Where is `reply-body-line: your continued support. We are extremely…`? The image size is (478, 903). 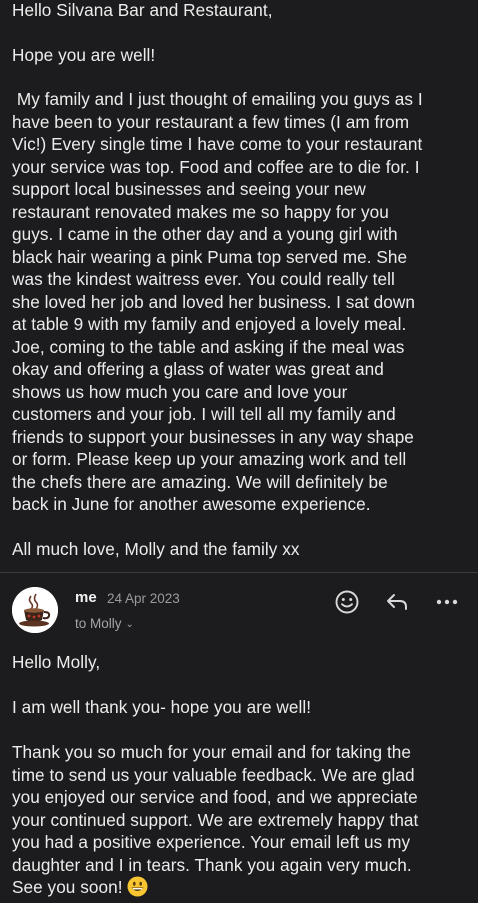
reply-body-line: your continued support. We are extremely… is located at coordinates (215, 819).